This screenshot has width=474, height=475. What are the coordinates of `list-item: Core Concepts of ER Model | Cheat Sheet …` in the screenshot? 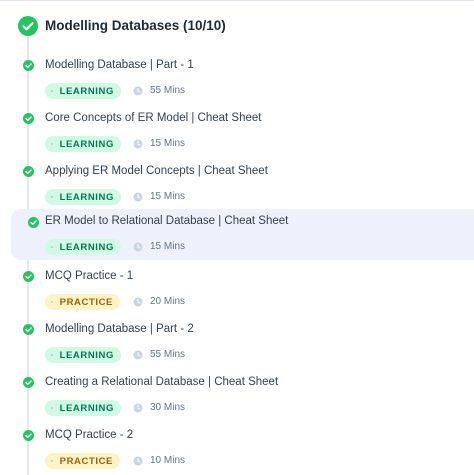 It's located at (237, 133).